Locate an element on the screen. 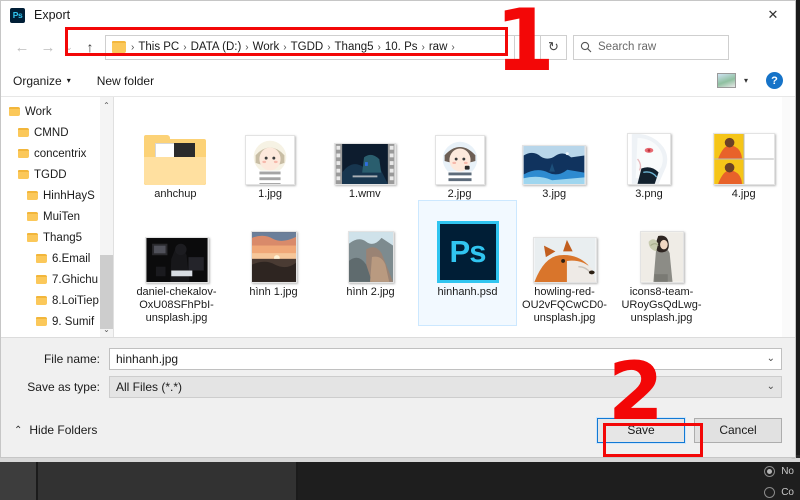 The image size is (800, 500). breadcrumb-item-0: This PC is located at coordinates (158, 47).